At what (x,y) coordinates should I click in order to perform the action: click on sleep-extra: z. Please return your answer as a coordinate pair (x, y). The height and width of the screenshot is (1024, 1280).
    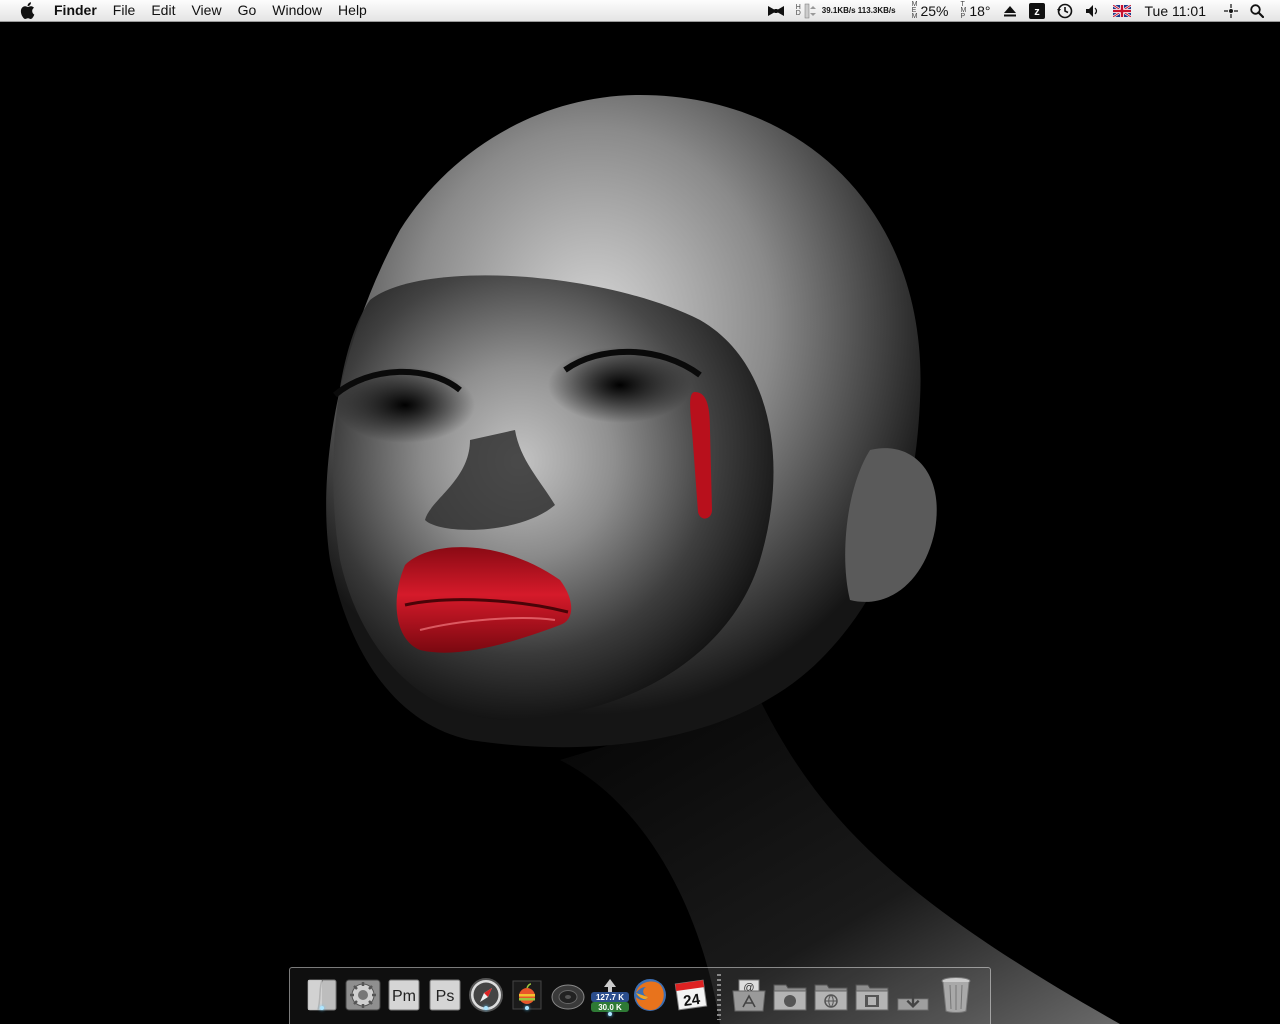
    Looking at the image, I should click on (1037, 10).